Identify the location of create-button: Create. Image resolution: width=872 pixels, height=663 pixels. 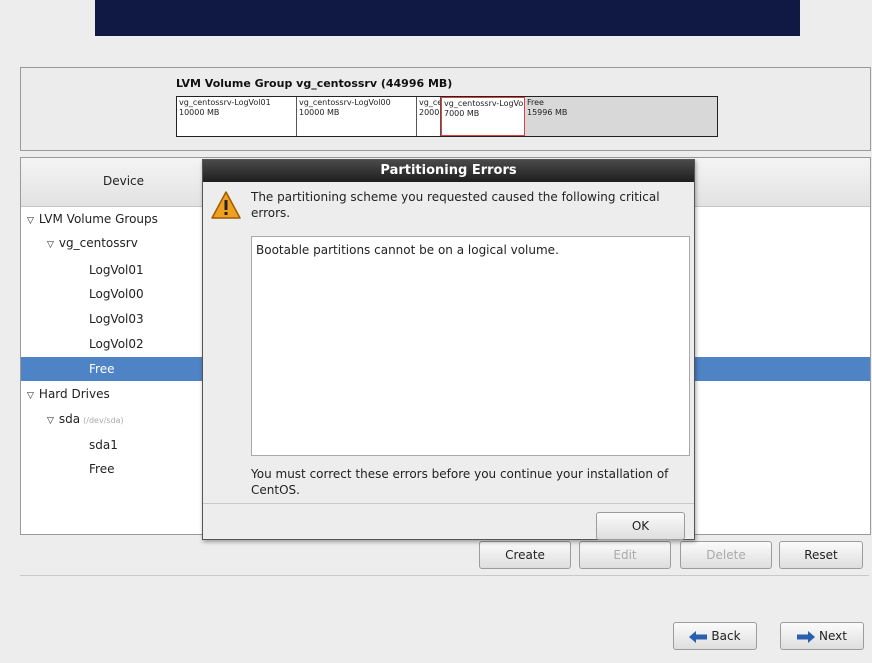
(525, 555).